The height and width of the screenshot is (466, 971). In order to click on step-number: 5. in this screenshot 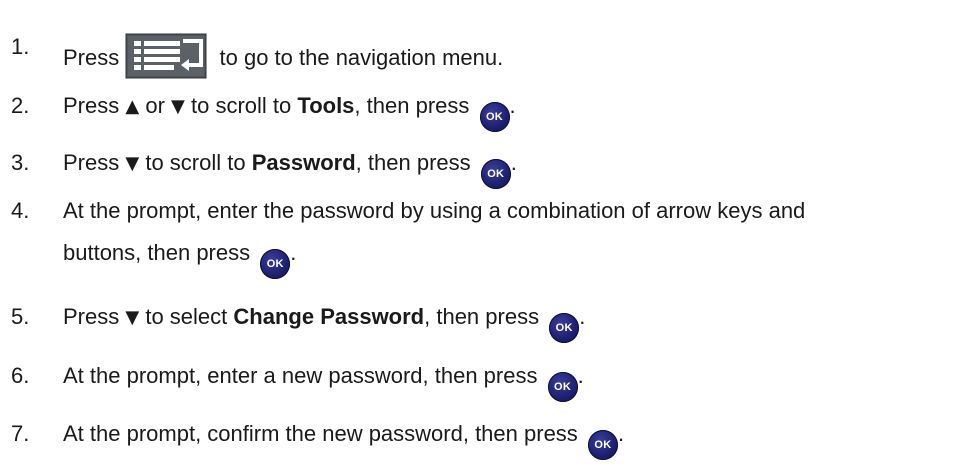, I will do `click(20, 316)`.